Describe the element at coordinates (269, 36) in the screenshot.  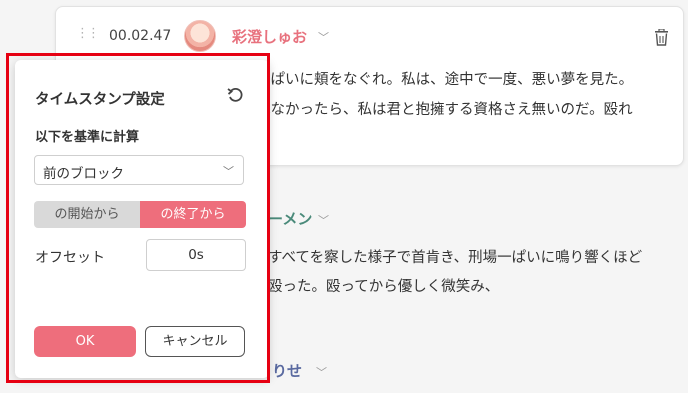
I see `speaker-name: 彩澄しゅお` at that location.